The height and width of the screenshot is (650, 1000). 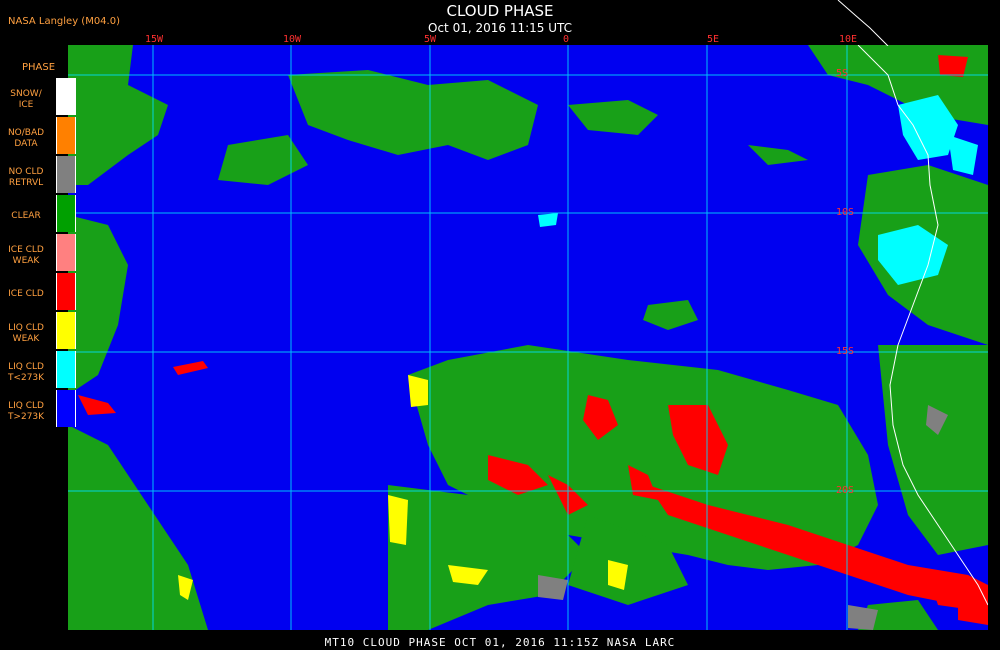 I want to click on legend-item-ice-cld-weak: ICE CLD WEAK, so click(x=38, y=252).